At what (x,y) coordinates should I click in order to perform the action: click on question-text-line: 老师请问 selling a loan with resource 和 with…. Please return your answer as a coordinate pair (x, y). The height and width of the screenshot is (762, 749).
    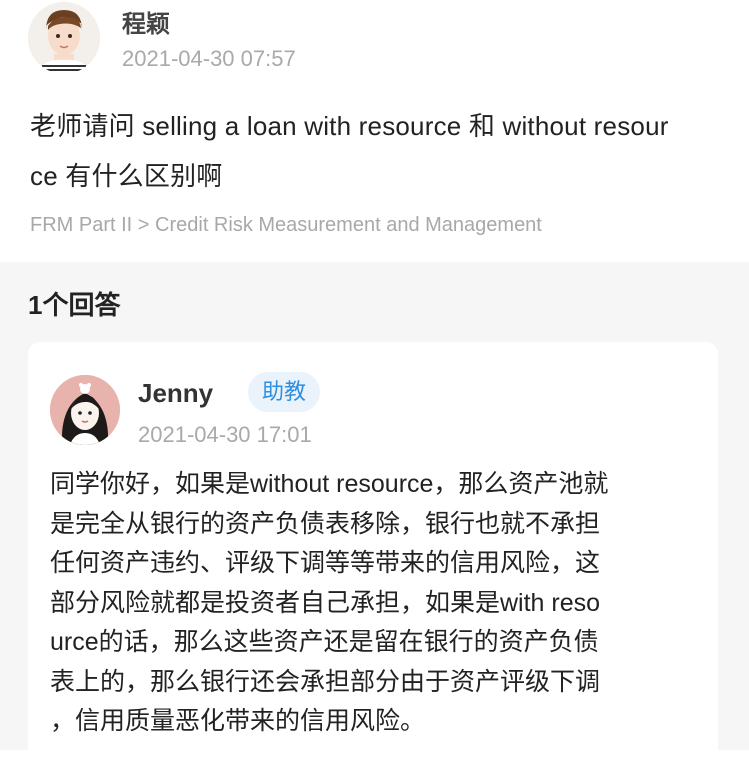
    Looking at the image, I should click on (349, 126).